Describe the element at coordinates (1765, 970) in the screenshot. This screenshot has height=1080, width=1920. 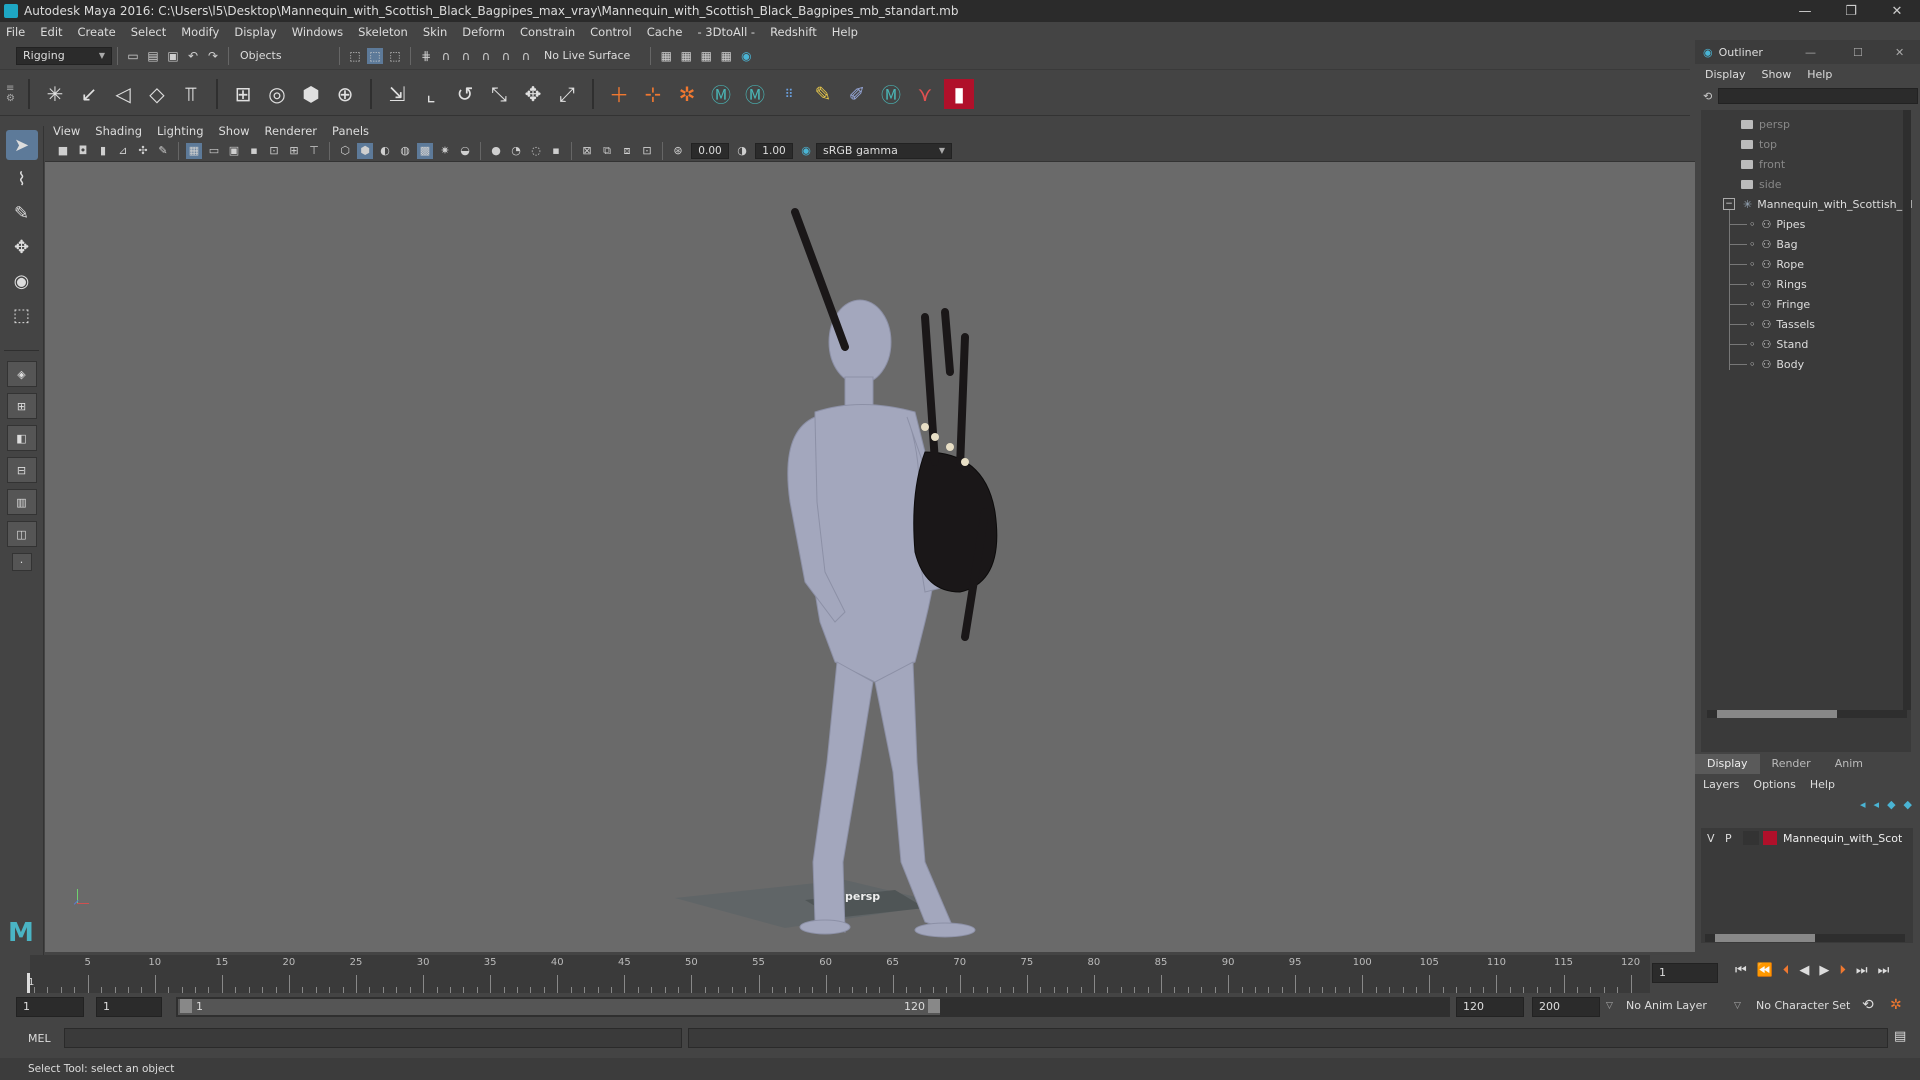
I see `step-back-key-icon: ⏪` at that location.